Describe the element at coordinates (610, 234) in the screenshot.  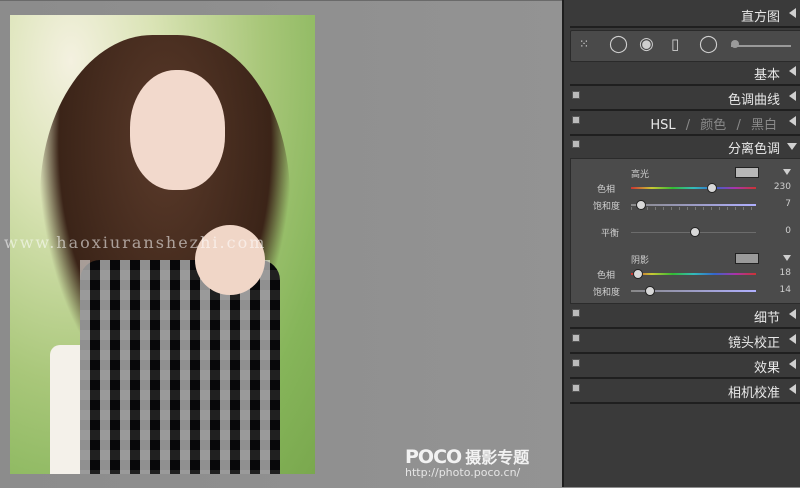
I see `balance-label: 平衡` at that location.